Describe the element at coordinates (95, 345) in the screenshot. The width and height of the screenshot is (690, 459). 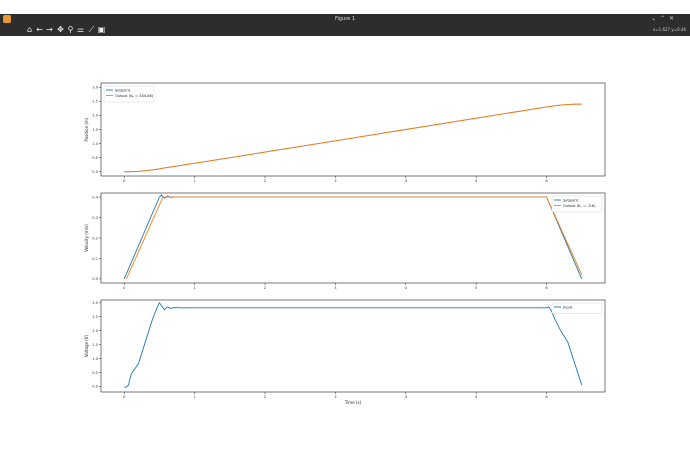
I see `chart2-ytick-label: 1.5` at that location.